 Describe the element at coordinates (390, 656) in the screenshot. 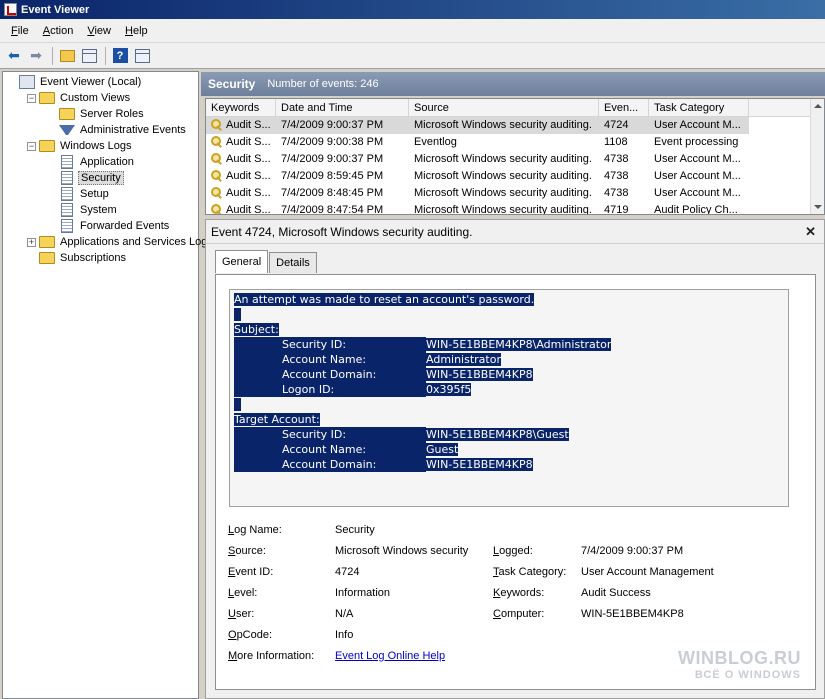

I see `event-log-online-help-link: Event Log Online Help` at that location.